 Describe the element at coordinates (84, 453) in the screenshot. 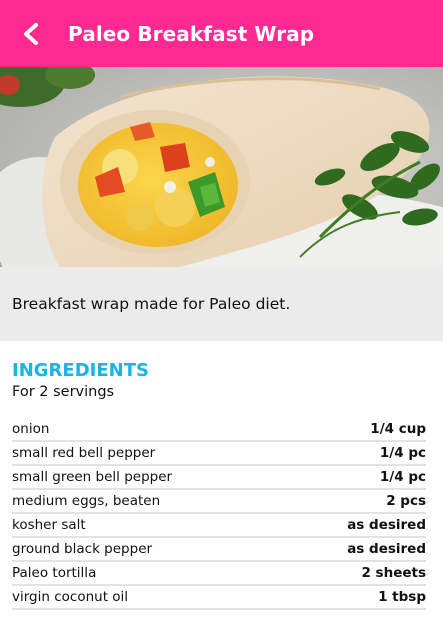

I see `ingredient-name: small red bell pepper` at that location.